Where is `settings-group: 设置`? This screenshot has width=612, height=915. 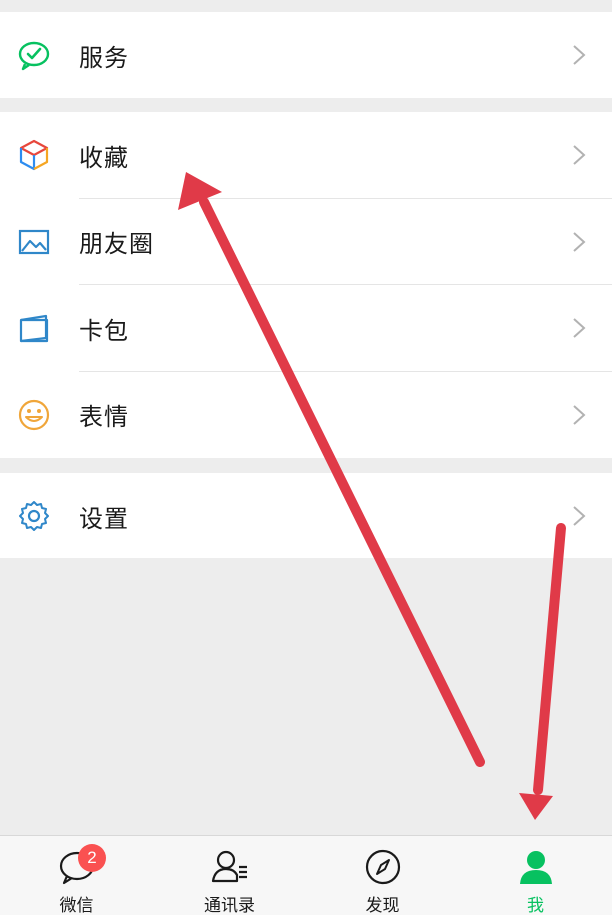 settings-group: 设置 is located at coordinates (306, 515).